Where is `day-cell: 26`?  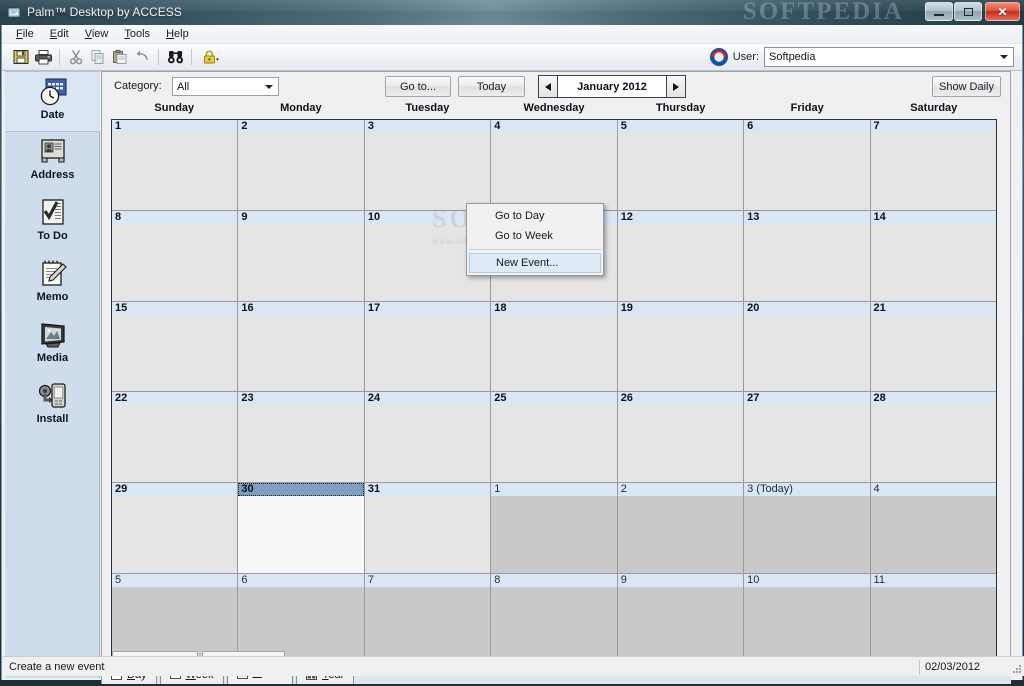
day-cell: 26 is located at coordinates (681, 437).